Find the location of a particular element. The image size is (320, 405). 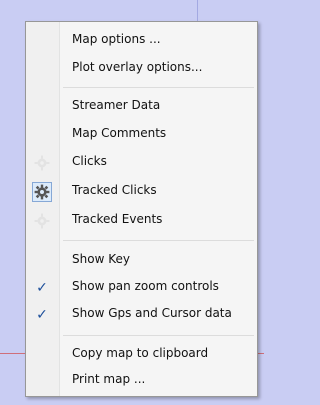

menu-item-clicks: Clicks is located at coordinates (141, 163).